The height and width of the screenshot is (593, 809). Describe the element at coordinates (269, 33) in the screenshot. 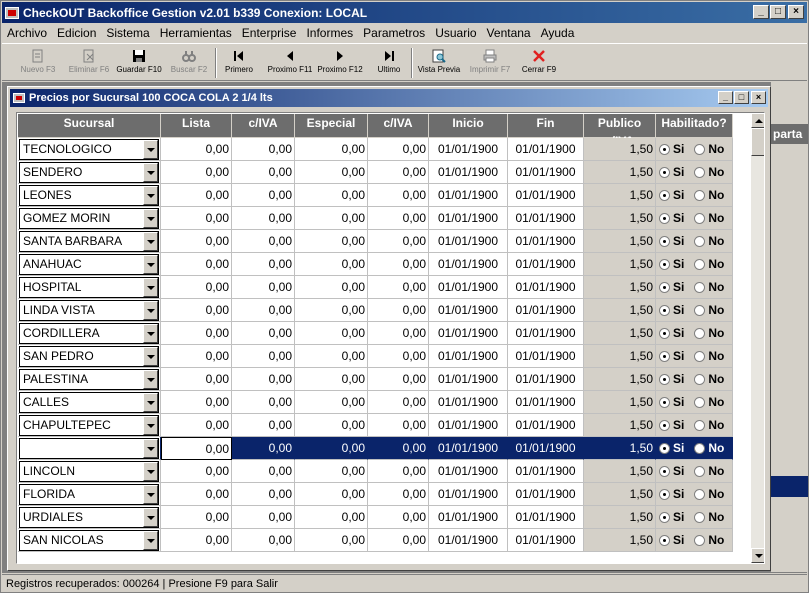

I see `menu-enterprise: Enterprise` at that location.